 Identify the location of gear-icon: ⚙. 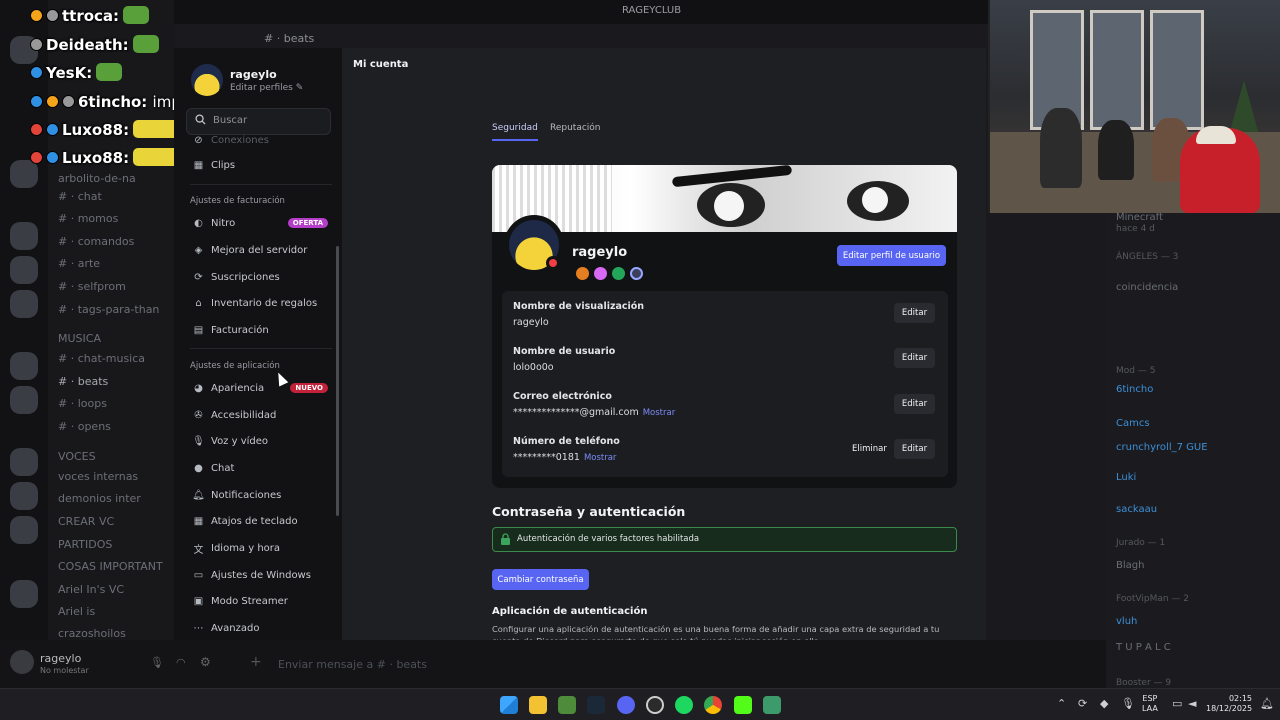
(205, 662).